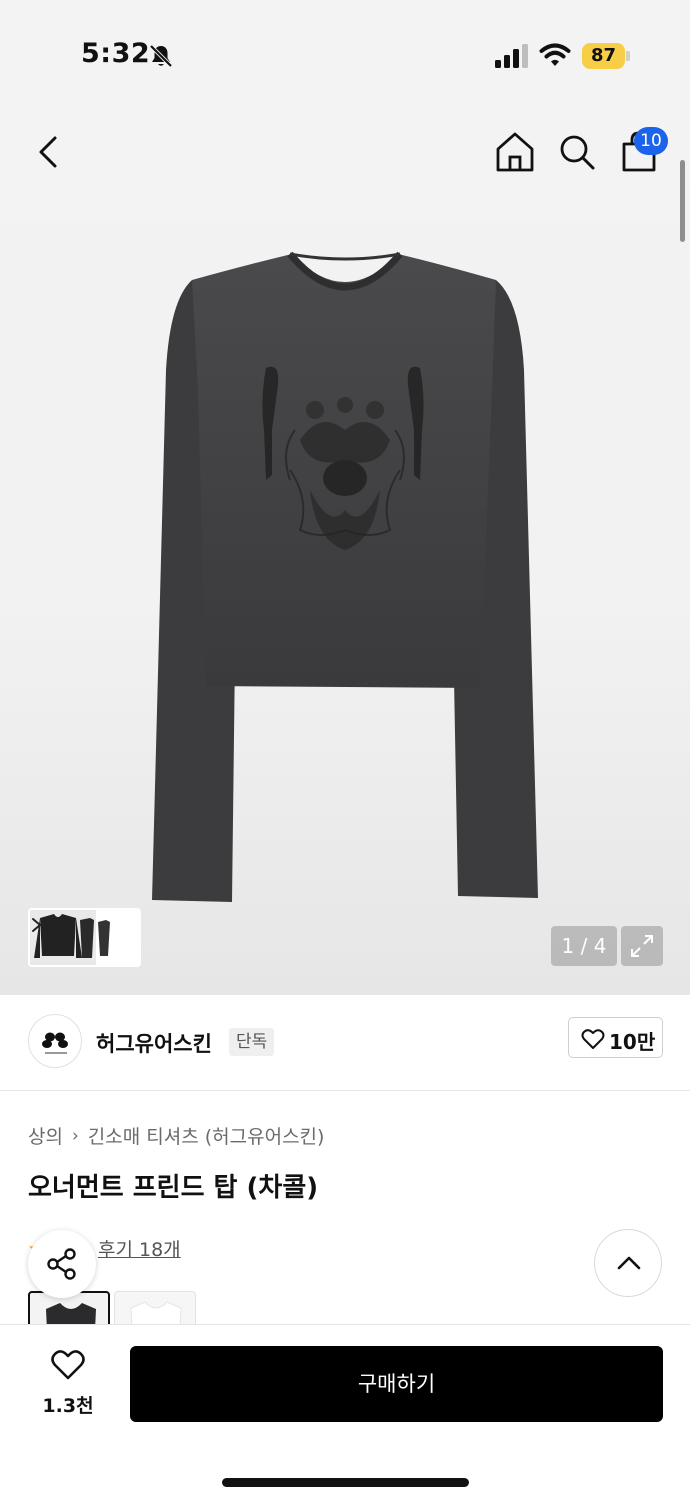 The width and height of the screenshot is (690, 1500). I want to click on wifi-icon, so click(555, 54).